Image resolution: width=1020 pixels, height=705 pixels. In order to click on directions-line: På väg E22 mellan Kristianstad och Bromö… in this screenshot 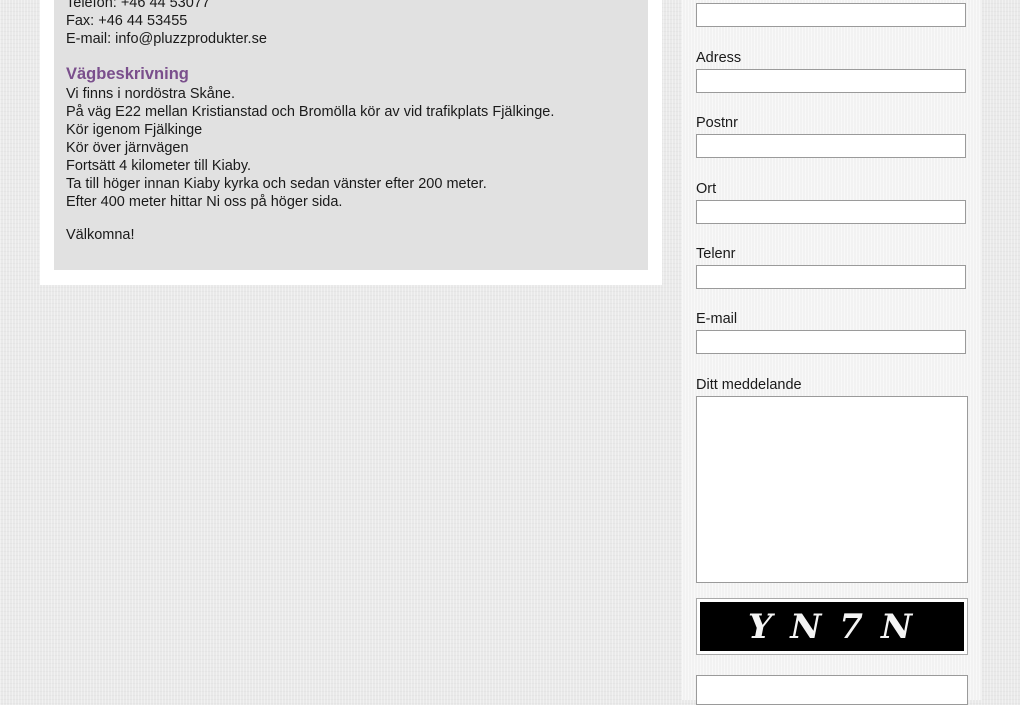, I will do `click(310, 112)`.